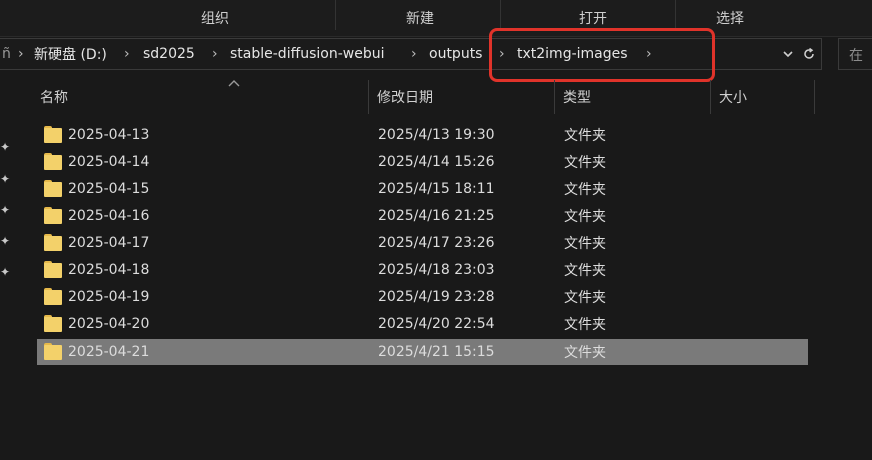 The image size is (872, 460). What do you see at coordinates (109, 243) in the screenshot?
I see `file-name: 2025-04-17` at bounding box center [109, 243].